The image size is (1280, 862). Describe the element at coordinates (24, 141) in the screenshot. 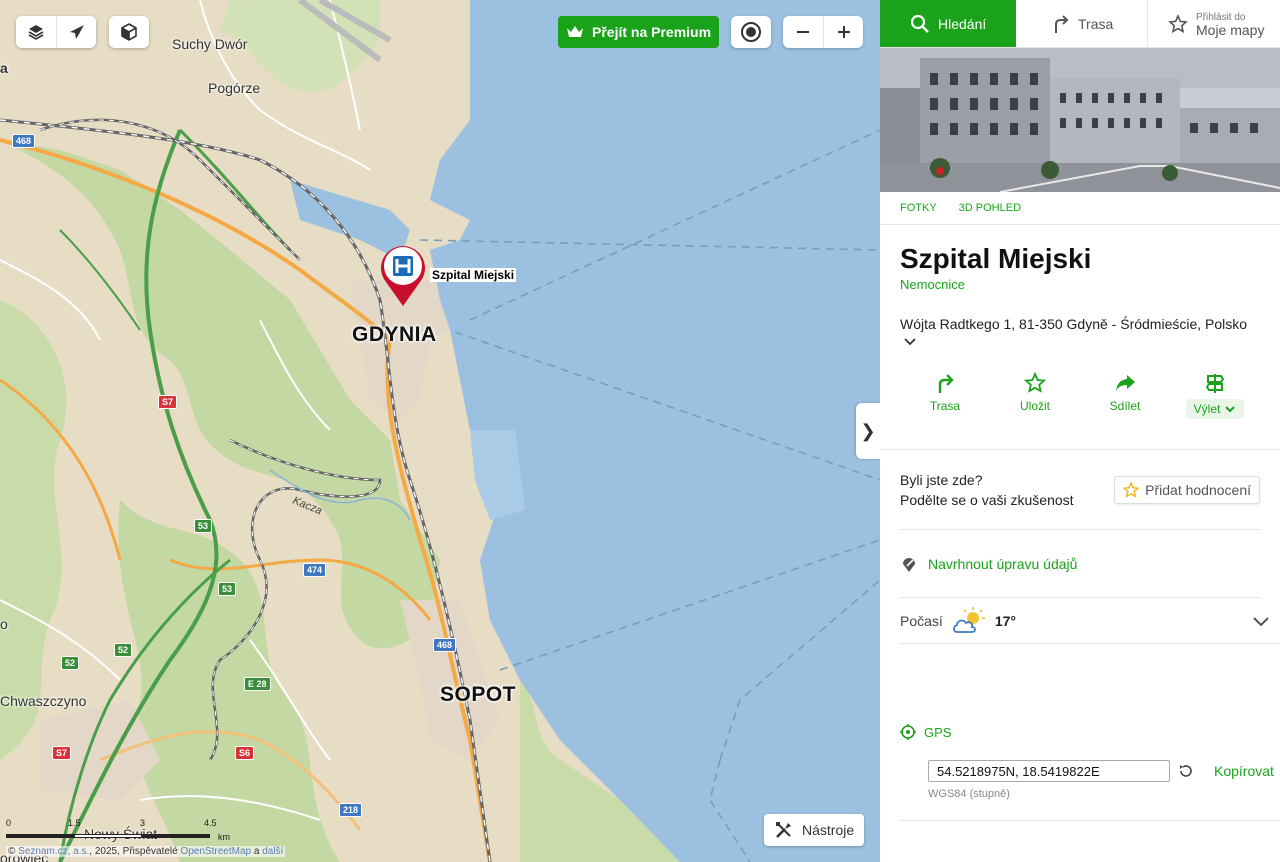

I see `road-shield-468: 468` at that location.